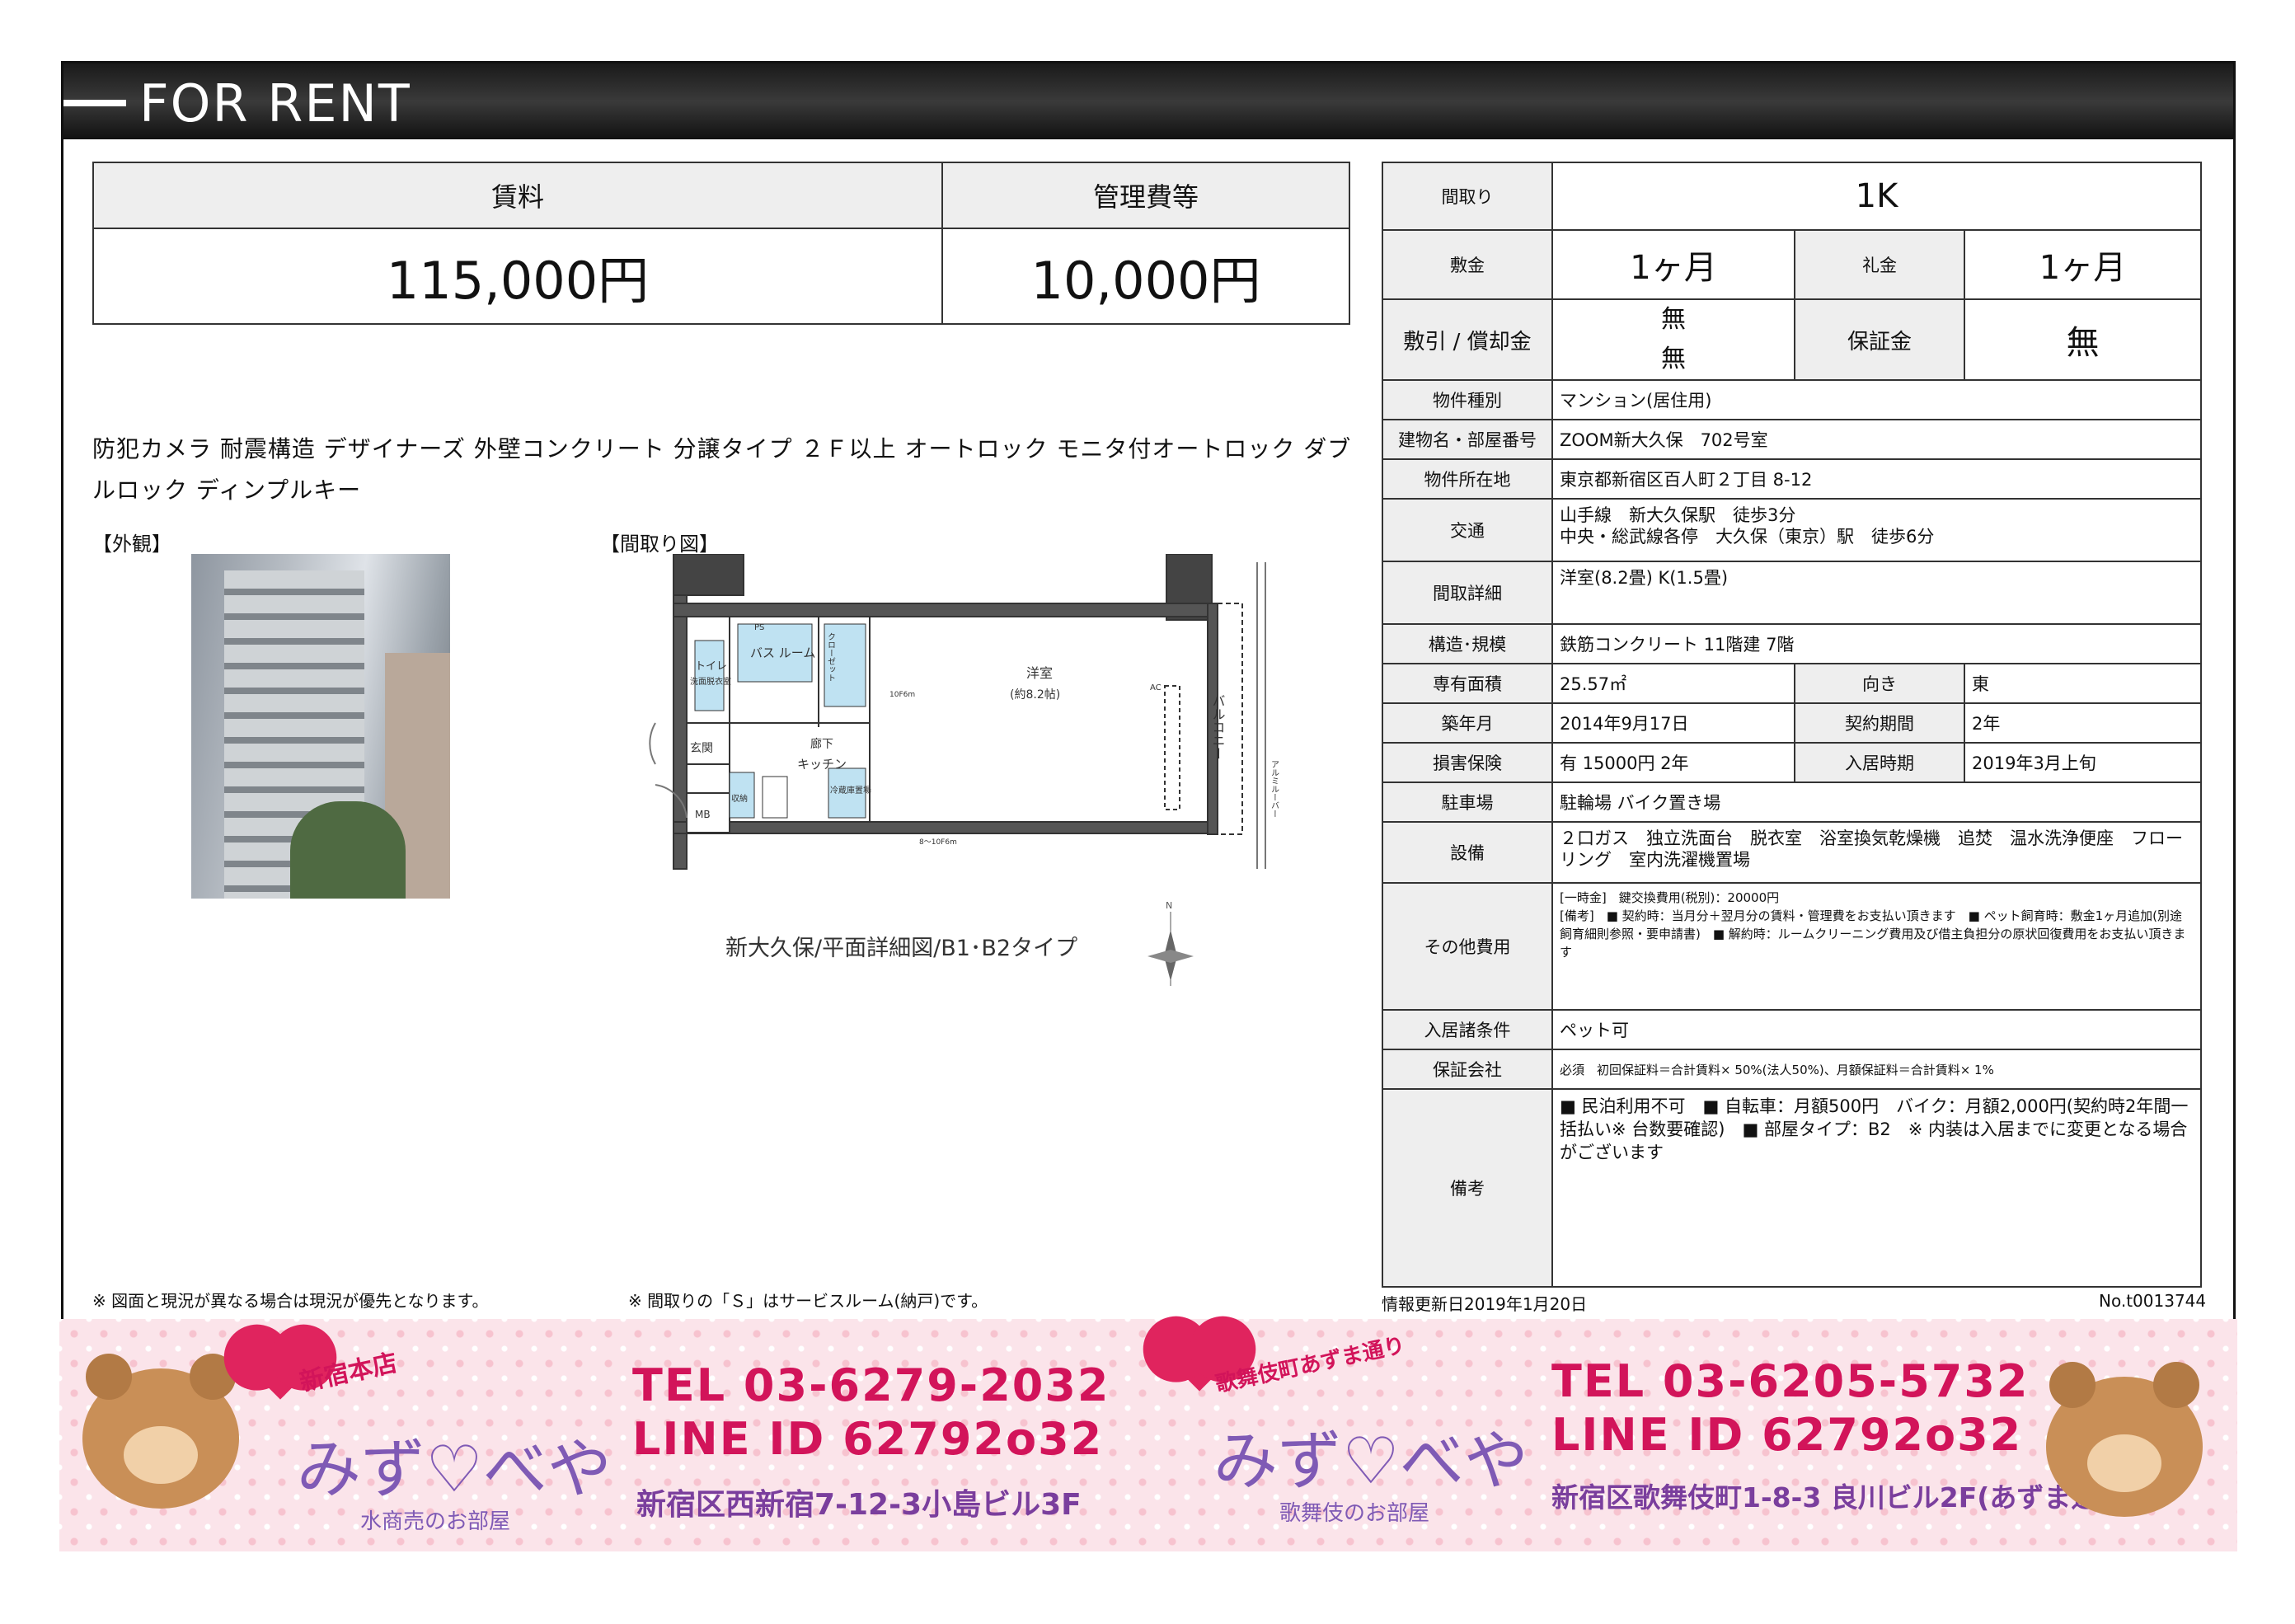 The width and height of the screenshot is (2295, 1624). Describe the element at coordinates (1145, 276) in the screenshot. I see `fee-value: 10,000円` at that location.